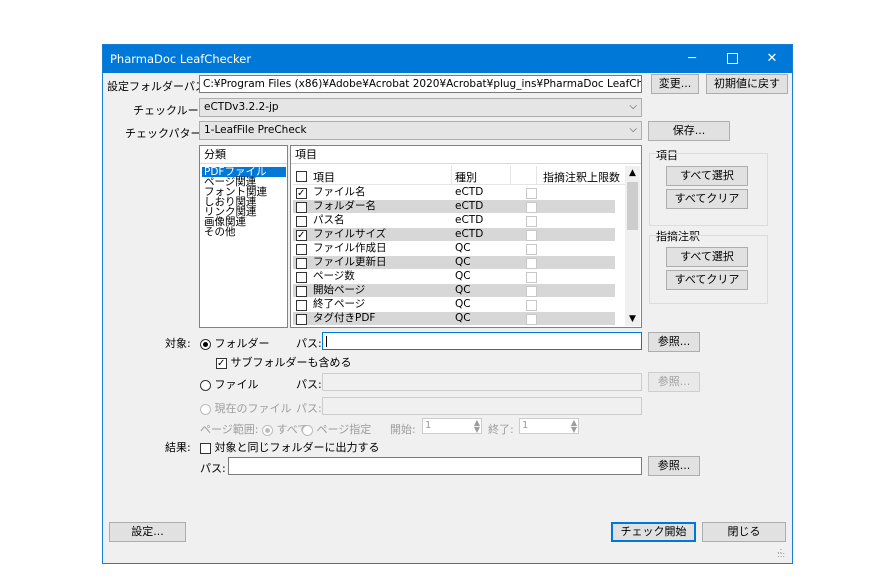 The width and height of the screenshot is (895, 584). Describe the element at coordinates (772, 59) in the screenshot. I see `close-window-button: ✕` at that location.